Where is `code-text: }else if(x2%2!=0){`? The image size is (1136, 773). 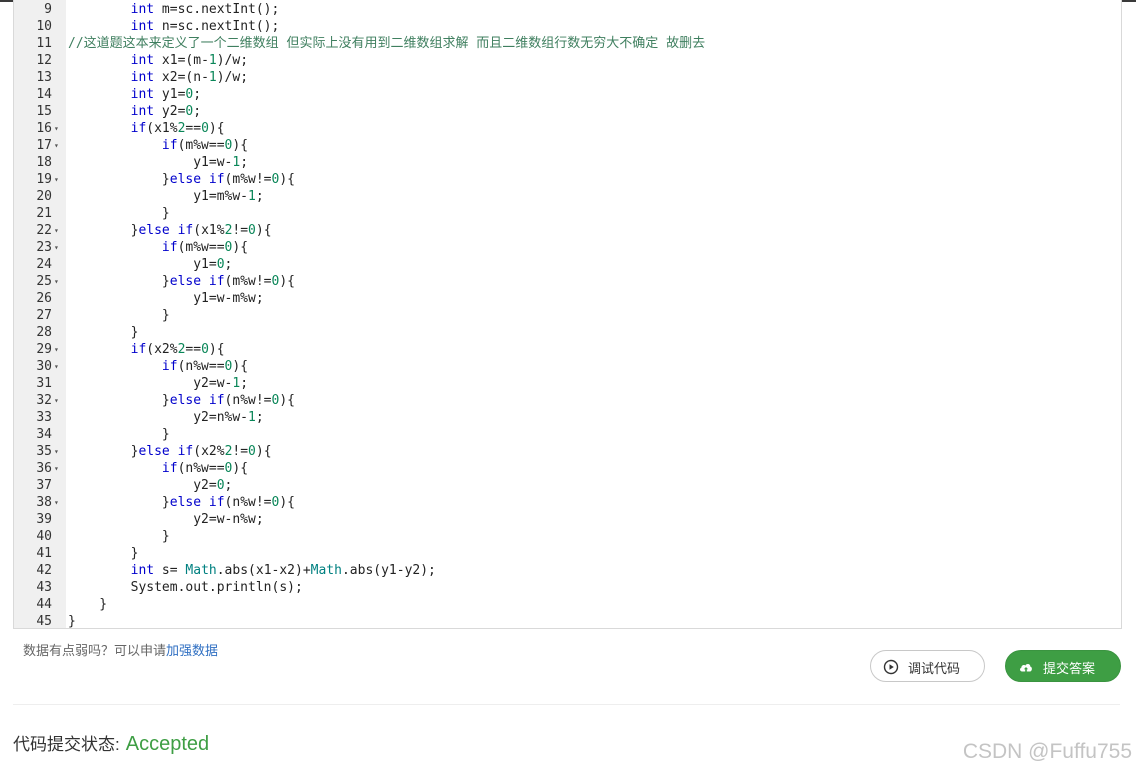
code-text: }else if(x2%2!=0){ is located at coordinates (170, 451).